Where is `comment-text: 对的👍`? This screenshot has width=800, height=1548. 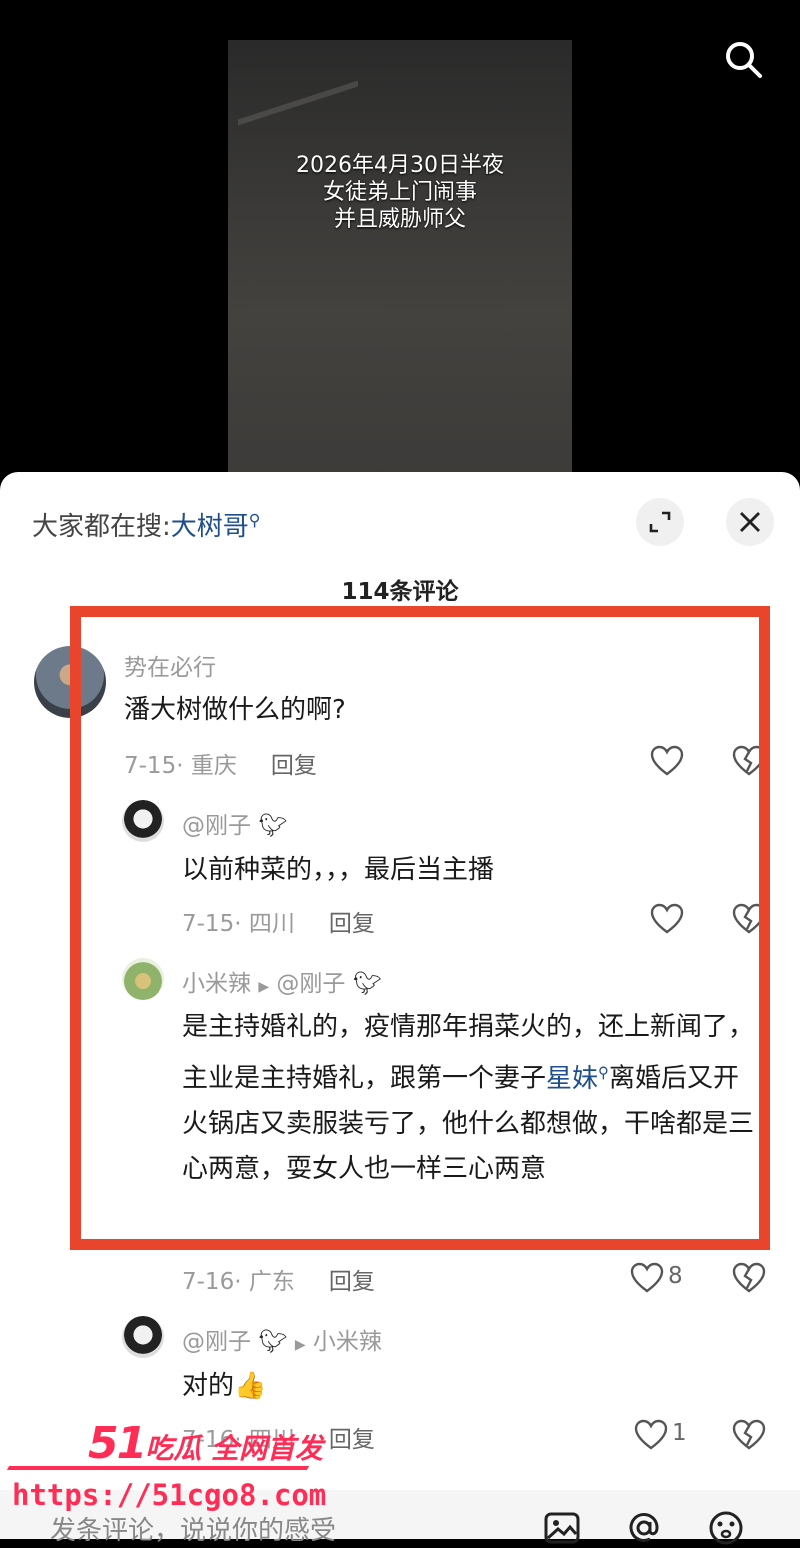 comment-text: 对的👍 is located at coordinates (224, 1386).